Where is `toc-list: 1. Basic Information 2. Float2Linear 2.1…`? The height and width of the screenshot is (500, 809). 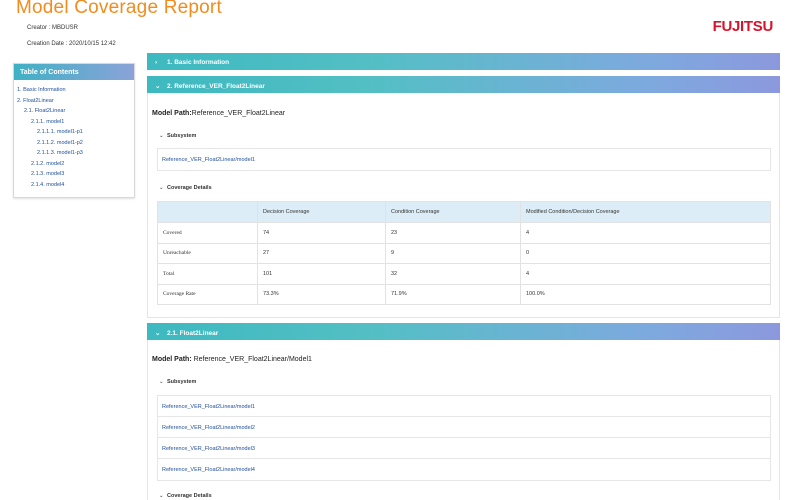 toc-list: 1. Basic Information 2. Float2Linear 2.1… is located at coordinates (74, 135).